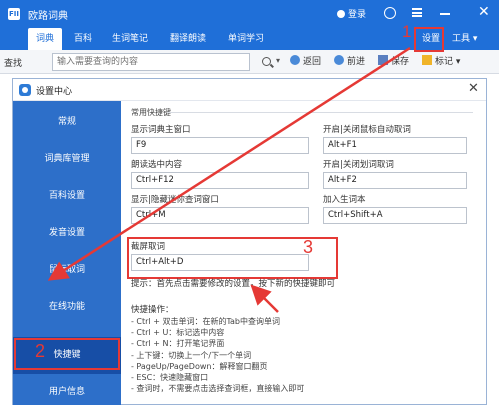 The image size is (499, 405). What do you see at coordinates (205, 321) in the screenshot?
I see `list-item: - Ctrl + 双击单词：在新的Tab中查询单词` at bounding box center [205, 321].